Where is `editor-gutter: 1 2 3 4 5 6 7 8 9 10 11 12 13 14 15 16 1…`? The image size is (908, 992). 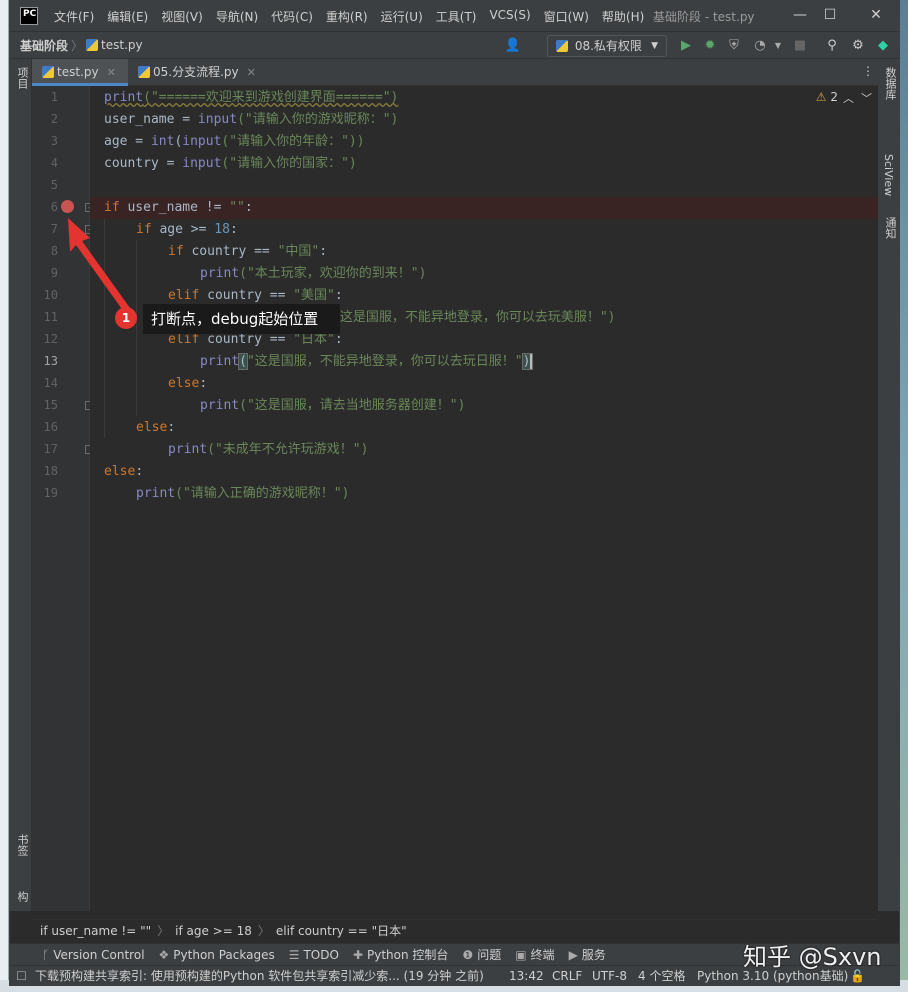 editor-gutter: 1 2 3 4 5 6 7 8 9 10 11 12 13 14 15 16 1… is located at coordinates (63, 498).